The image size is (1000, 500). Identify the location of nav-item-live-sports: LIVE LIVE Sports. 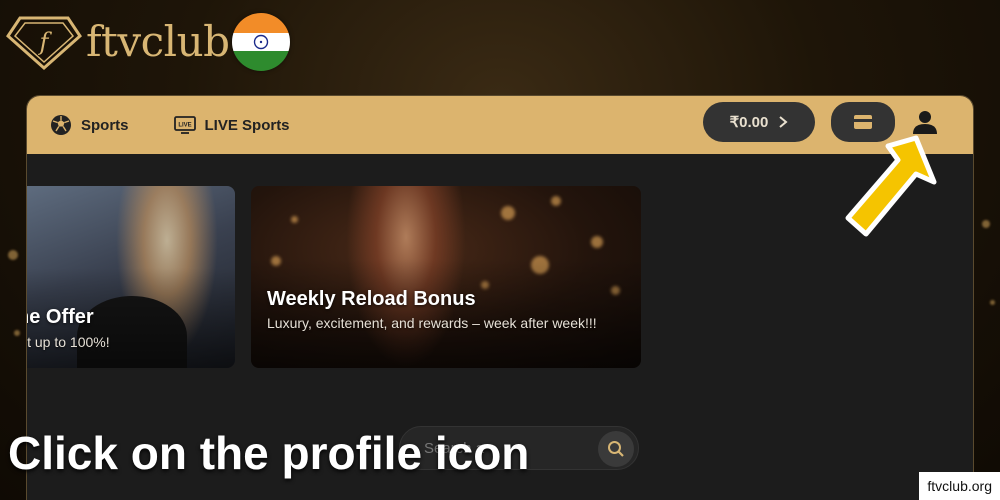
(231, 125).